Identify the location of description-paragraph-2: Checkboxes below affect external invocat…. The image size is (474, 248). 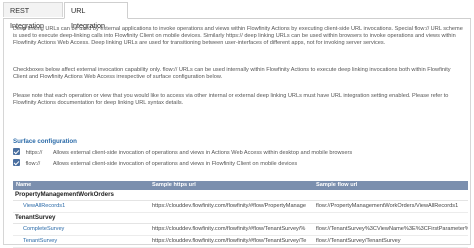
(232, 74).